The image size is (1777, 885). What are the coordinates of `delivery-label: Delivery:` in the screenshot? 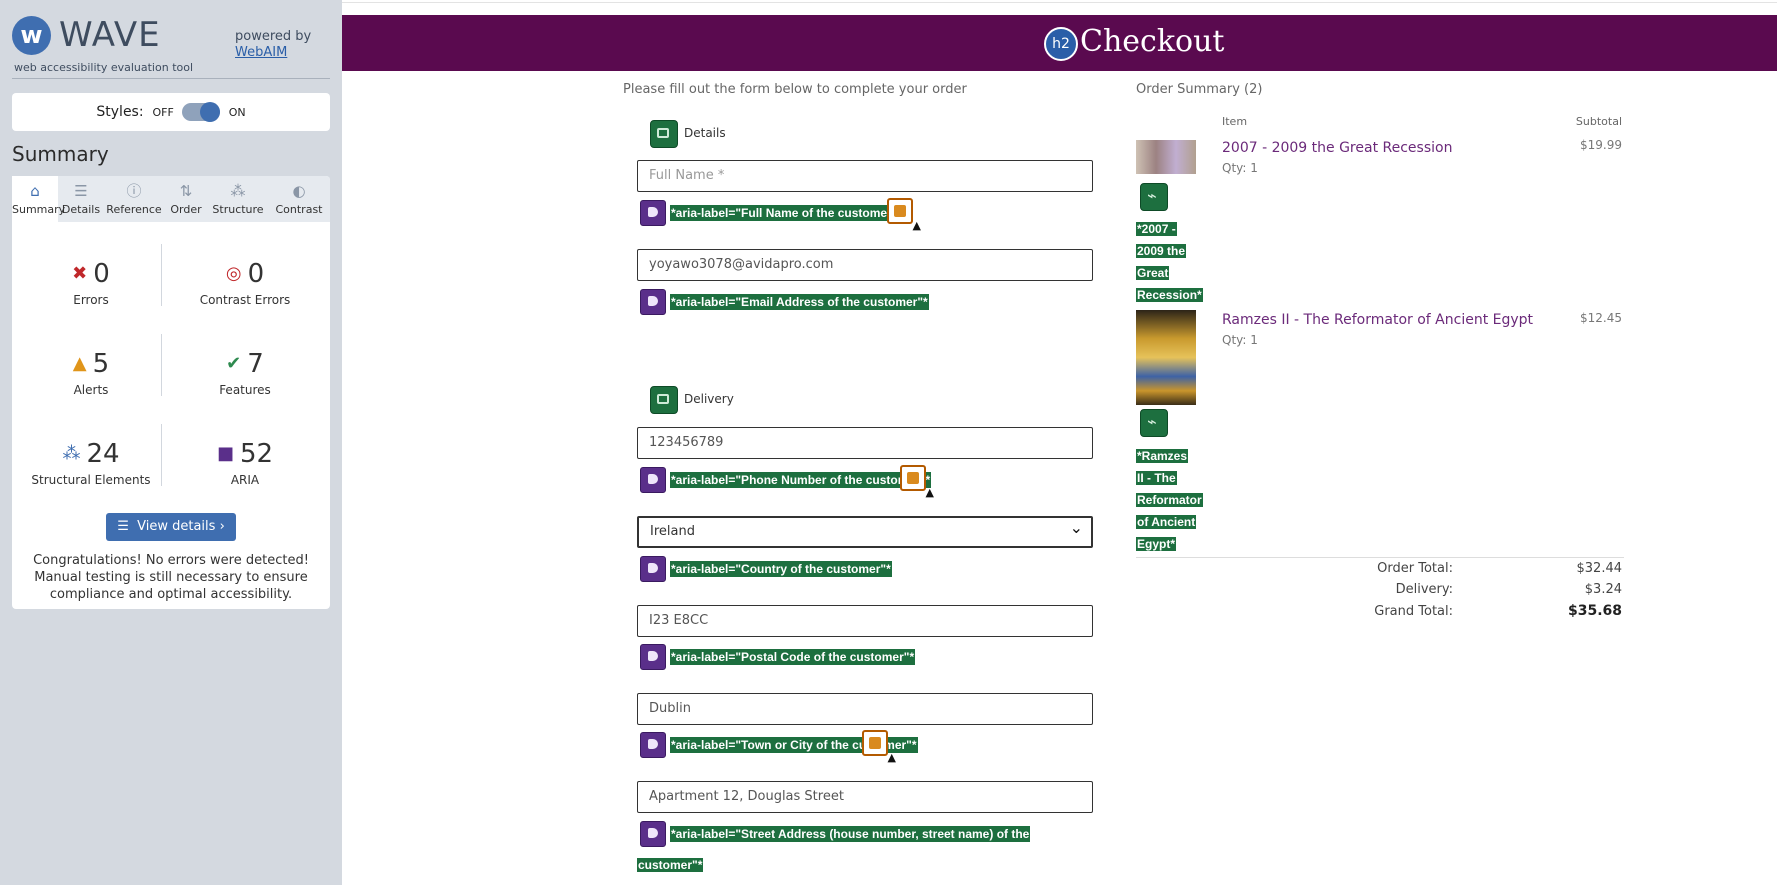 It's located at (1424, 589).